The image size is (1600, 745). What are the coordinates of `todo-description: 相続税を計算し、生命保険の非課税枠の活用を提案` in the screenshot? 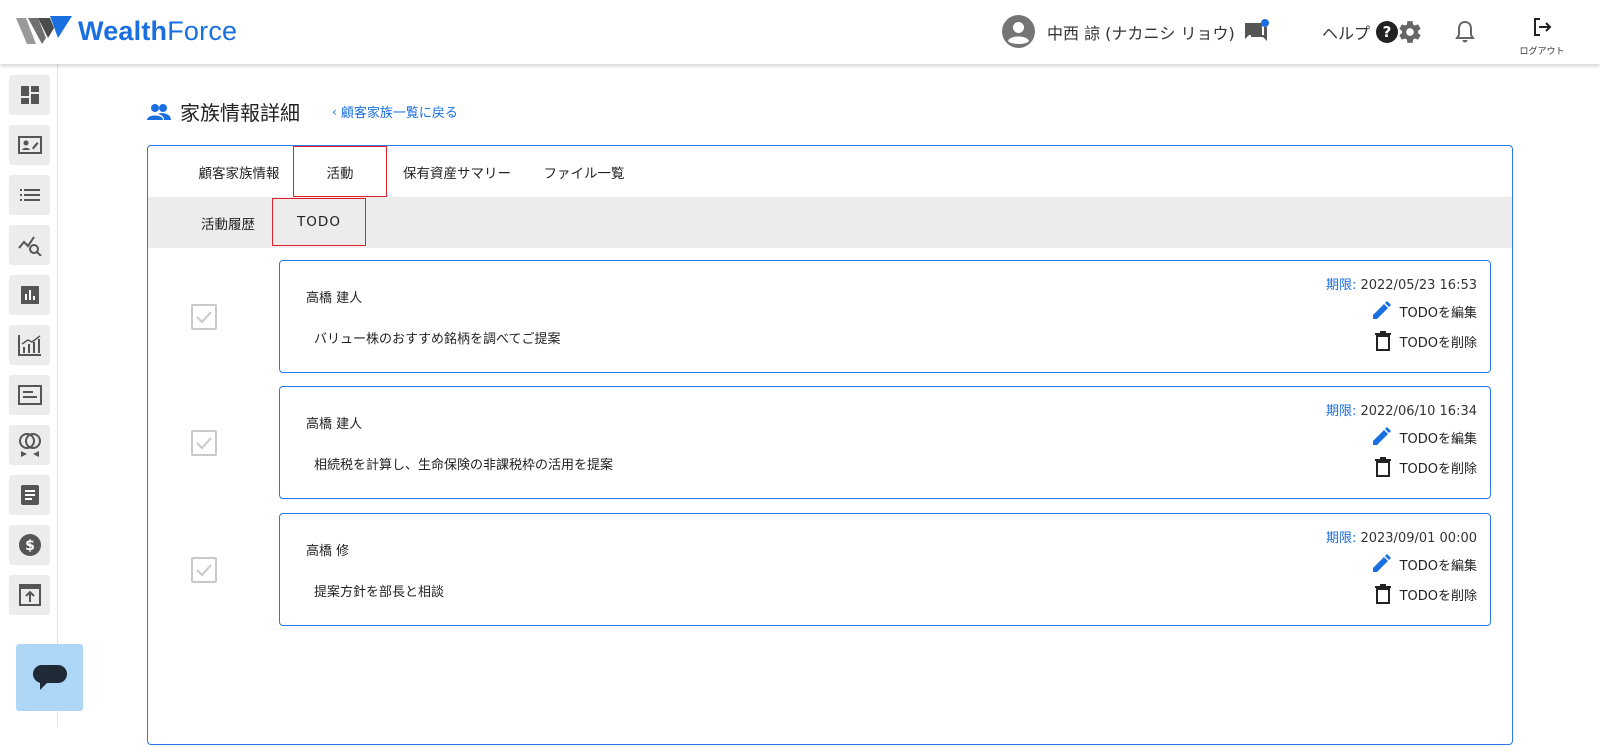 It's located at (464, 465).